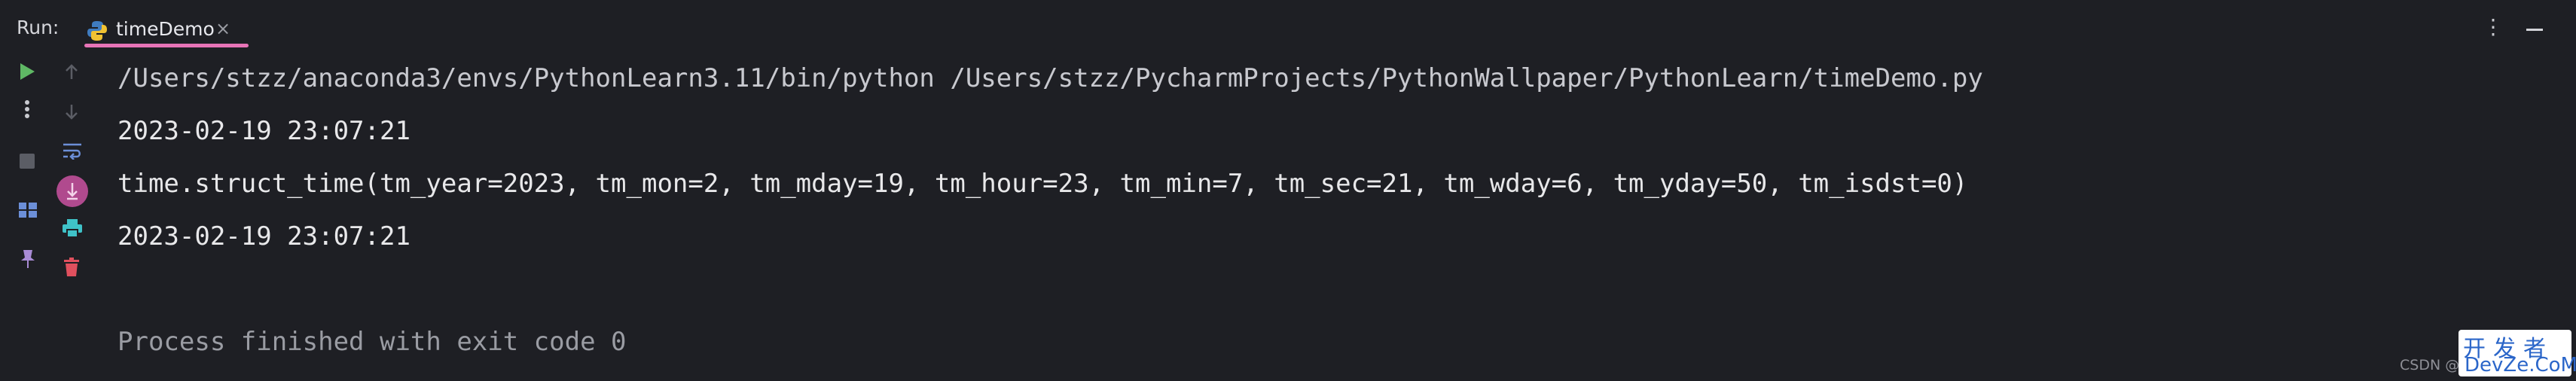  I want to click on python-icon, so click(97, 31).